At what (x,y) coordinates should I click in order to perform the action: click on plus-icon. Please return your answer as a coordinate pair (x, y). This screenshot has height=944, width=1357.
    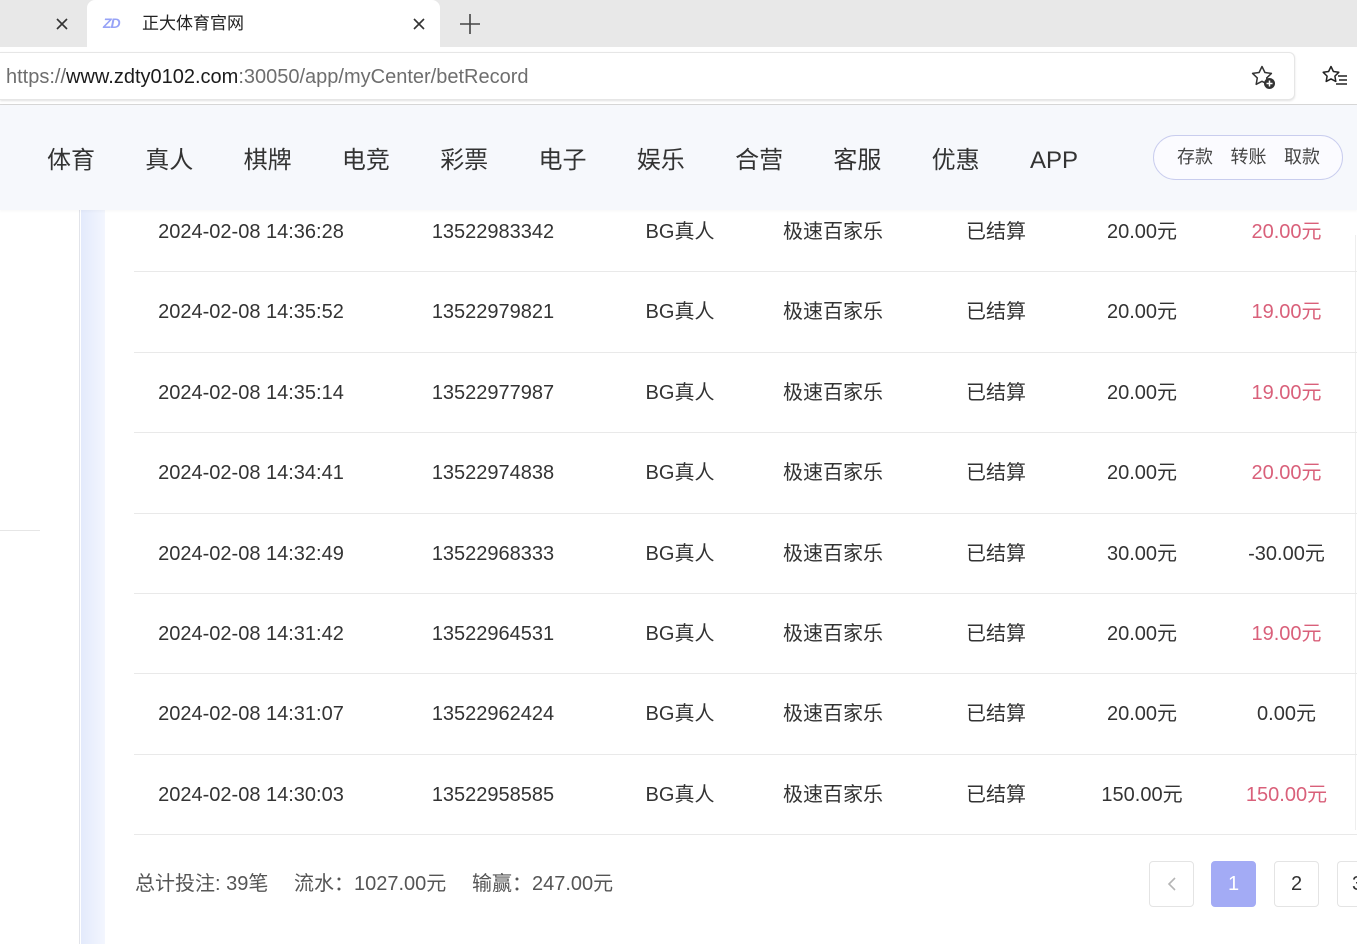
    Looking at the image, I should click on (470, 24).